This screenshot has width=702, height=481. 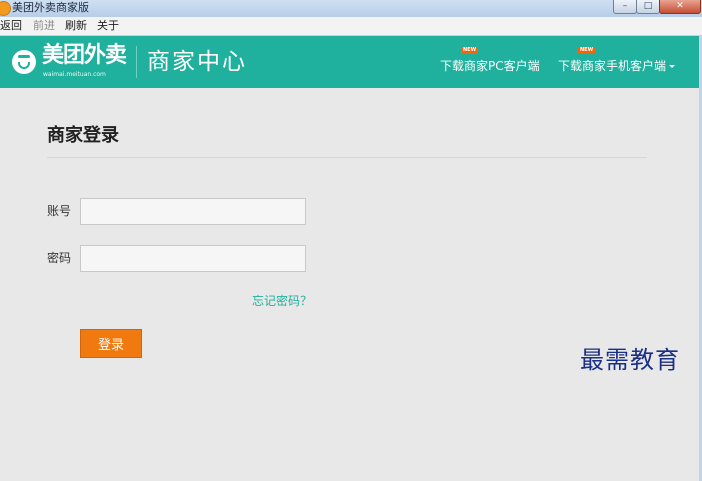 What do you see at coordinates (136, 62) in the screenshot?
I see `header-divider` at bounding box center [136, 62].